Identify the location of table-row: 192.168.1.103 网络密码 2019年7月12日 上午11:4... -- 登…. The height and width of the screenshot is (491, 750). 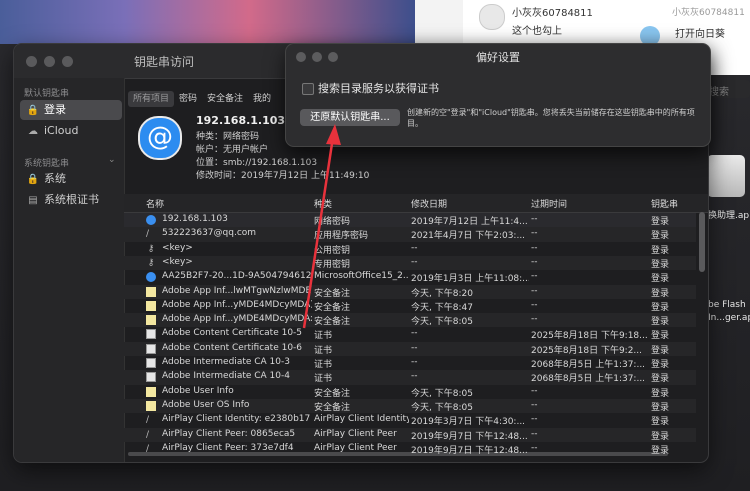
(410, 220).